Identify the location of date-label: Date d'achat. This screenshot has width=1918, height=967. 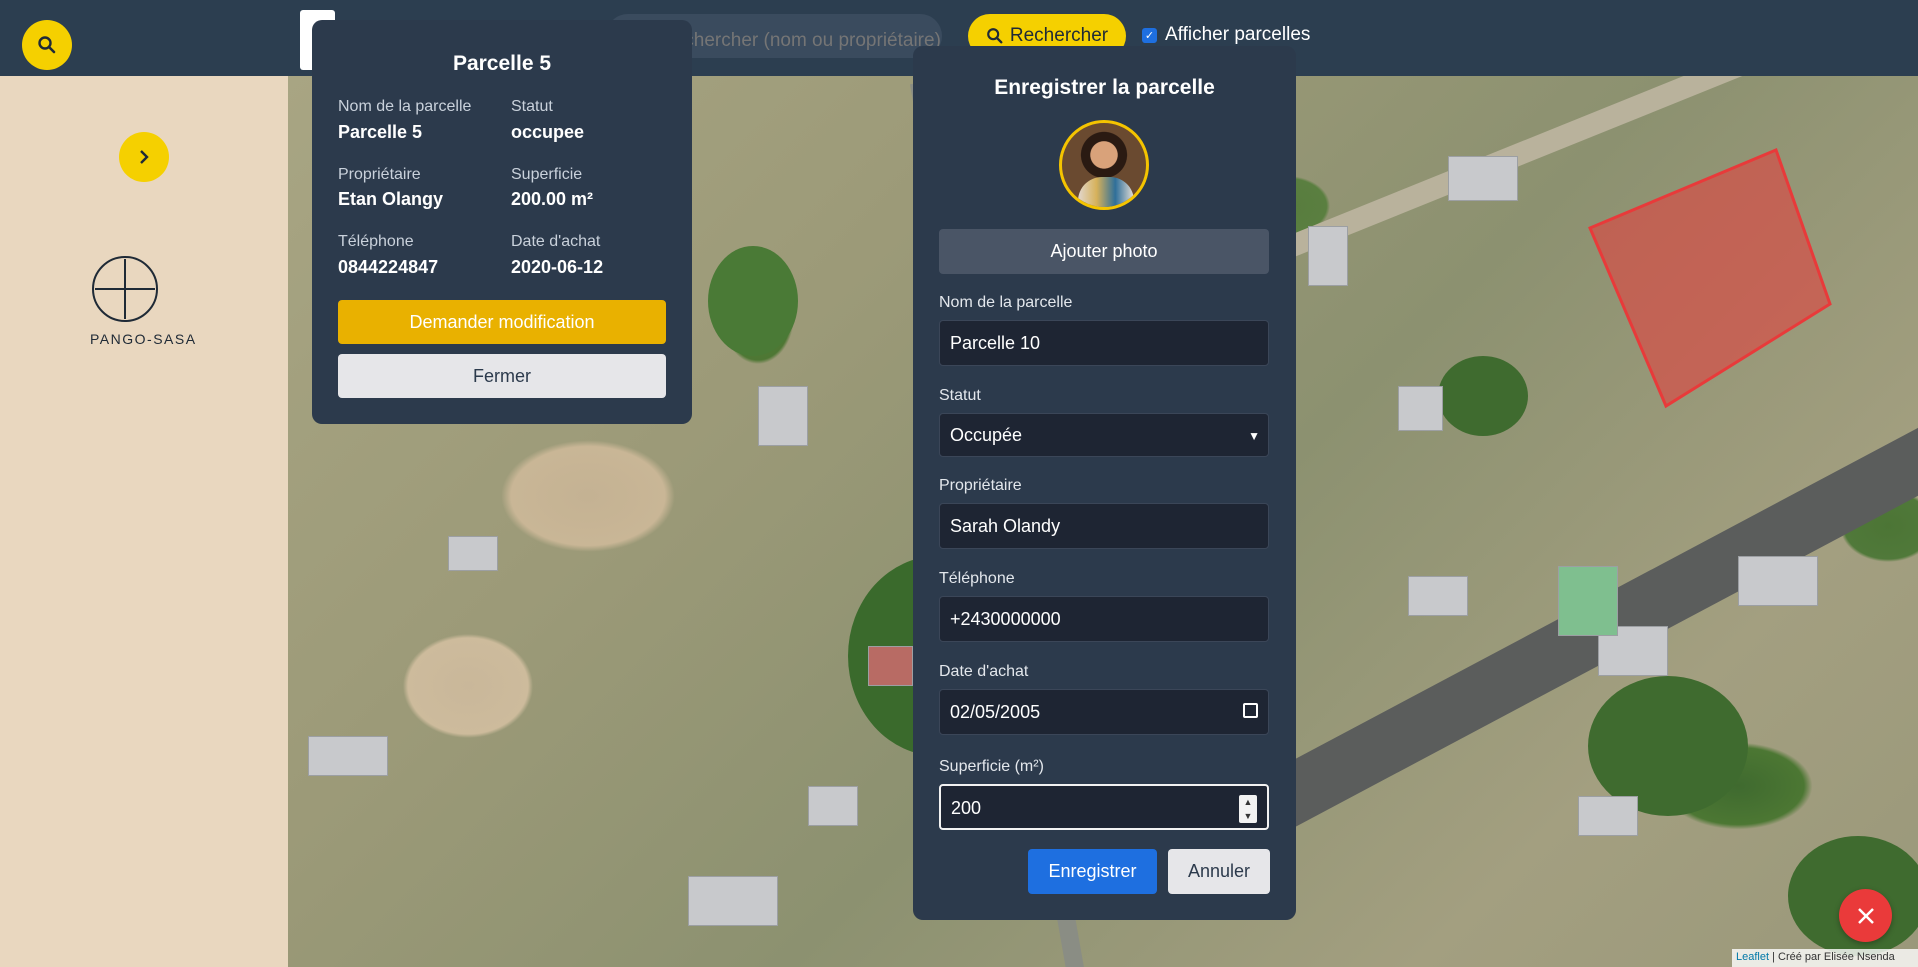
(984, 671).